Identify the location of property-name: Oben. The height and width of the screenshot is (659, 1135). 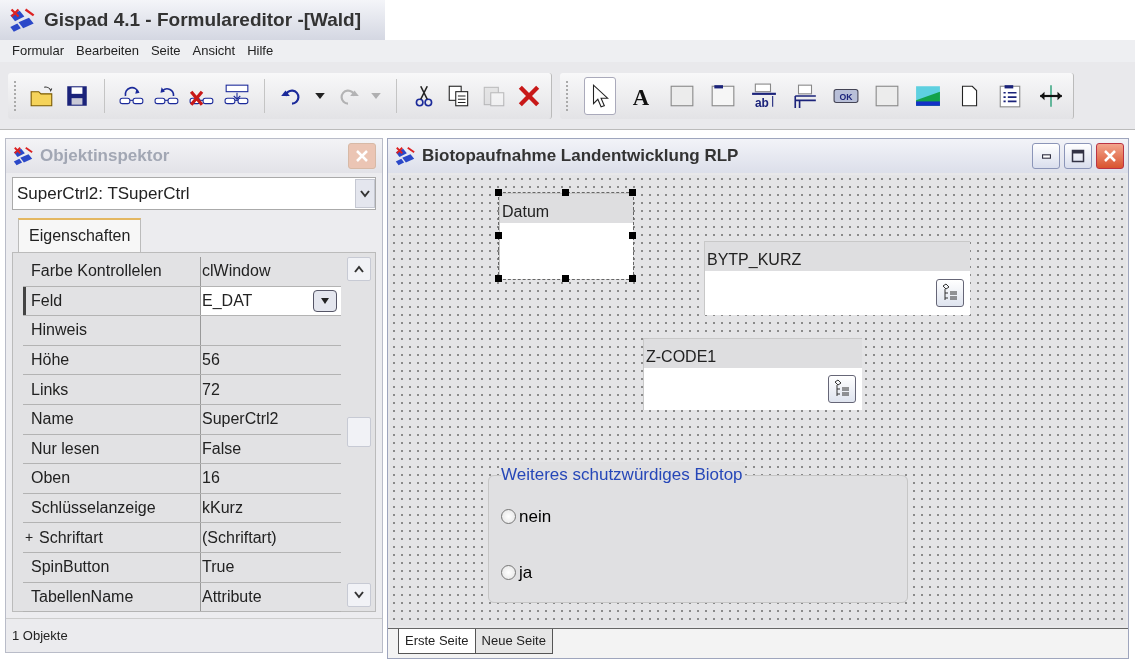
(112, 478).